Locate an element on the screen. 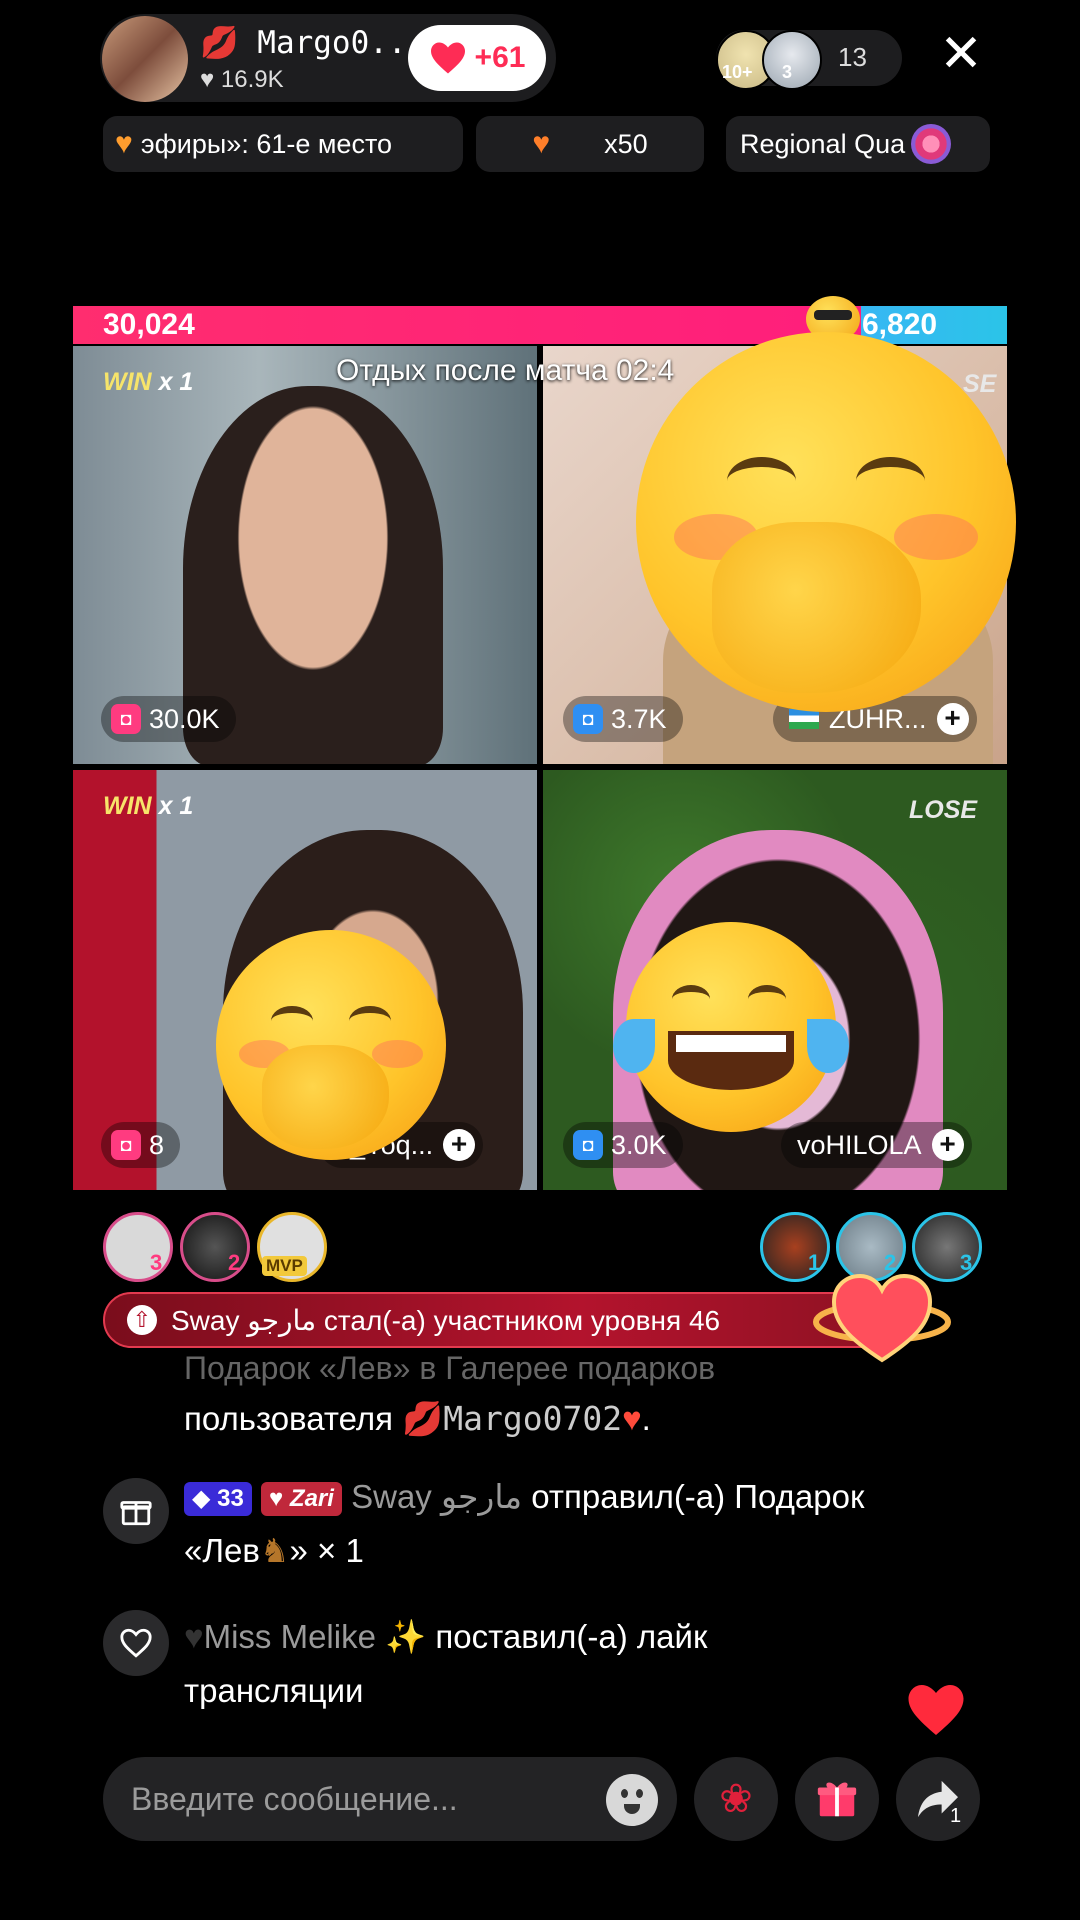  viewer-count: 13 is located at coordinates (852, 57).